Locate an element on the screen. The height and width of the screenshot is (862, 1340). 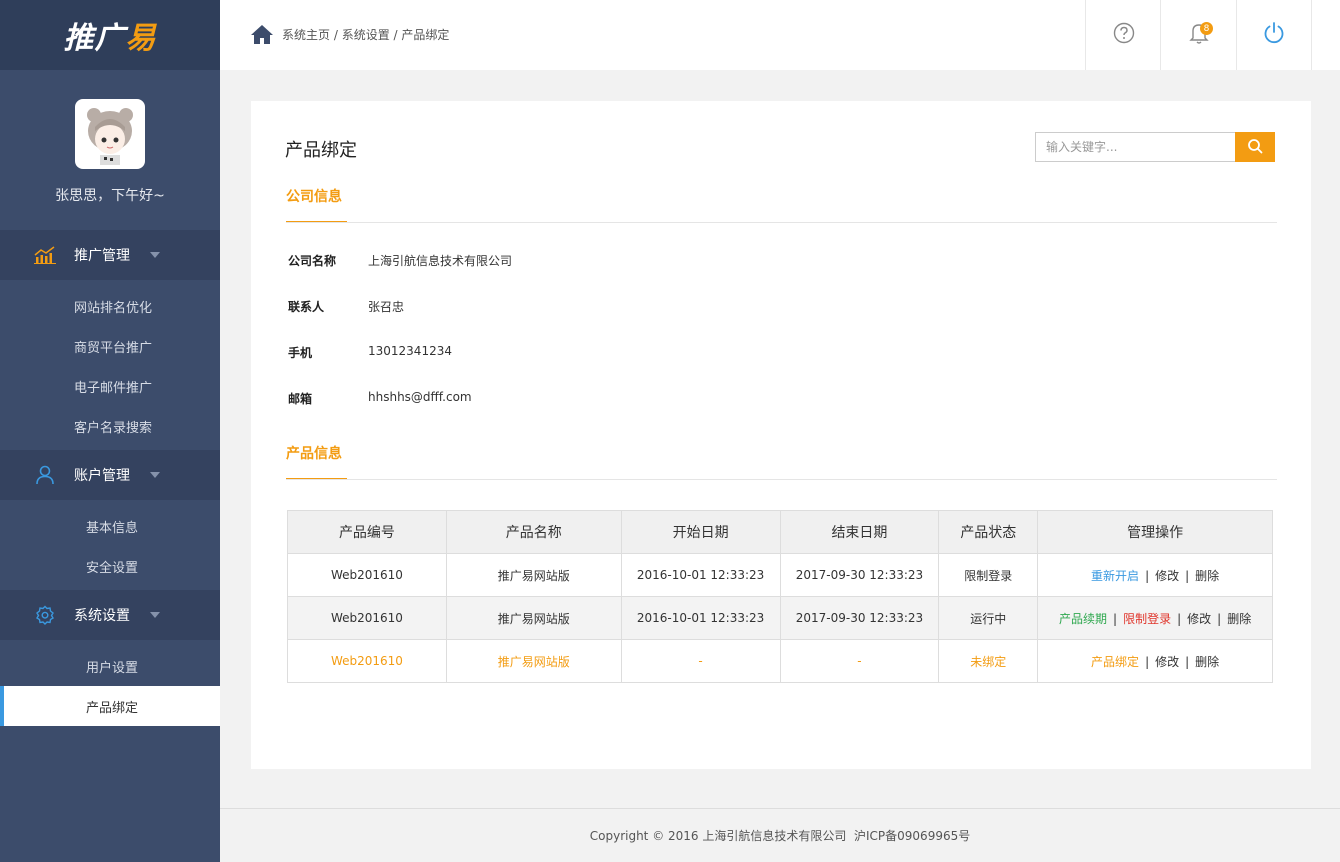
sidebar-item-directory: 客户名录搜索 is located at coordinates (110, 426).